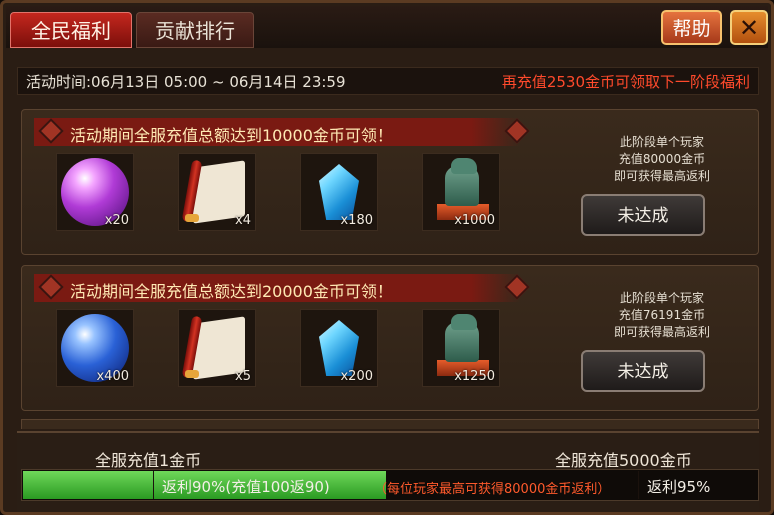  What do you see at coordinates (231, 291) in the screenshot?
I see `tier-title: 活动期间全服充值总额达到20000金币可领！` at bounding box center [231, 291].